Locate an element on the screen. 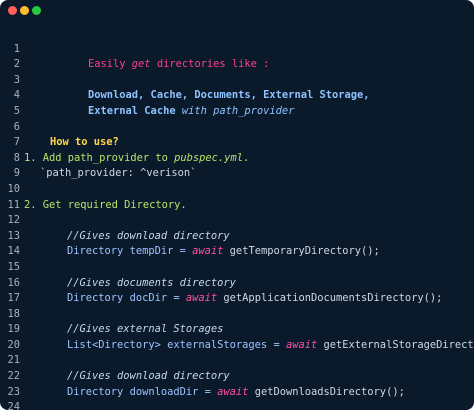 This screenshot has height=410, width=474. code-line: 4 External Cache with path_provider is located at coordinates (237, 95).